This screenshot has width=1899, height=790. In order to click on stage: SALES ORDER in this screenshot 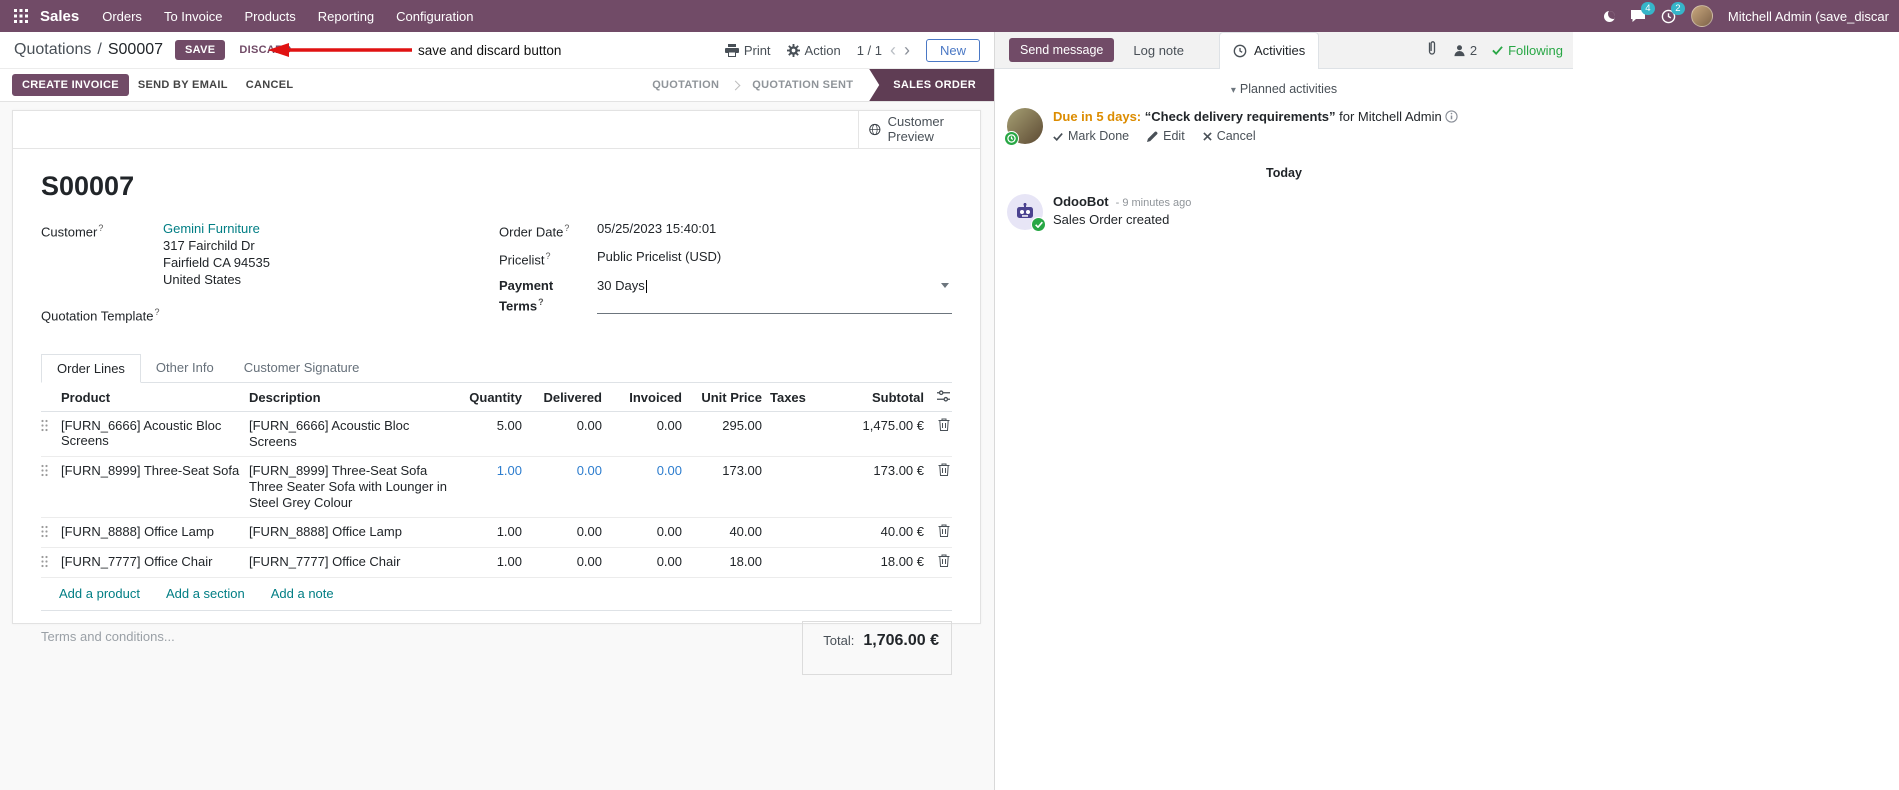, I will do `click(931, 85)`.